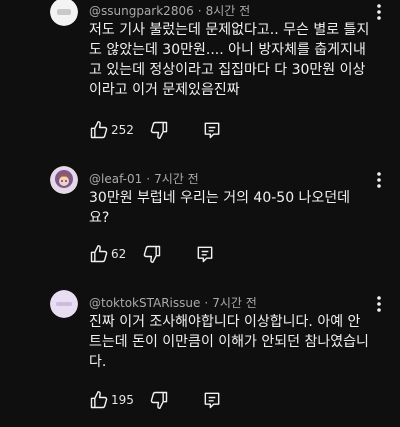  Describe the element at coordinates (122, 400) in the screenshot. I see `like-count: 195` at that location.